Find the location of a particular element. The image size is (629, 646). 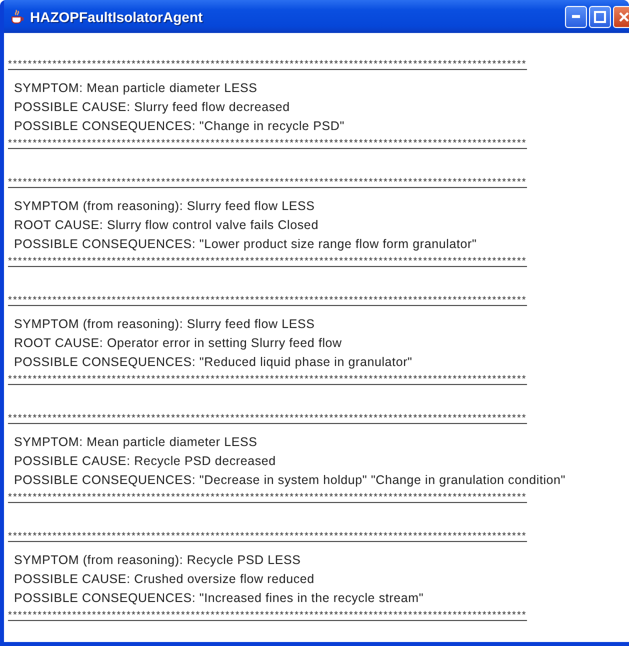

maximize-button is located at coordinates (600, 17).